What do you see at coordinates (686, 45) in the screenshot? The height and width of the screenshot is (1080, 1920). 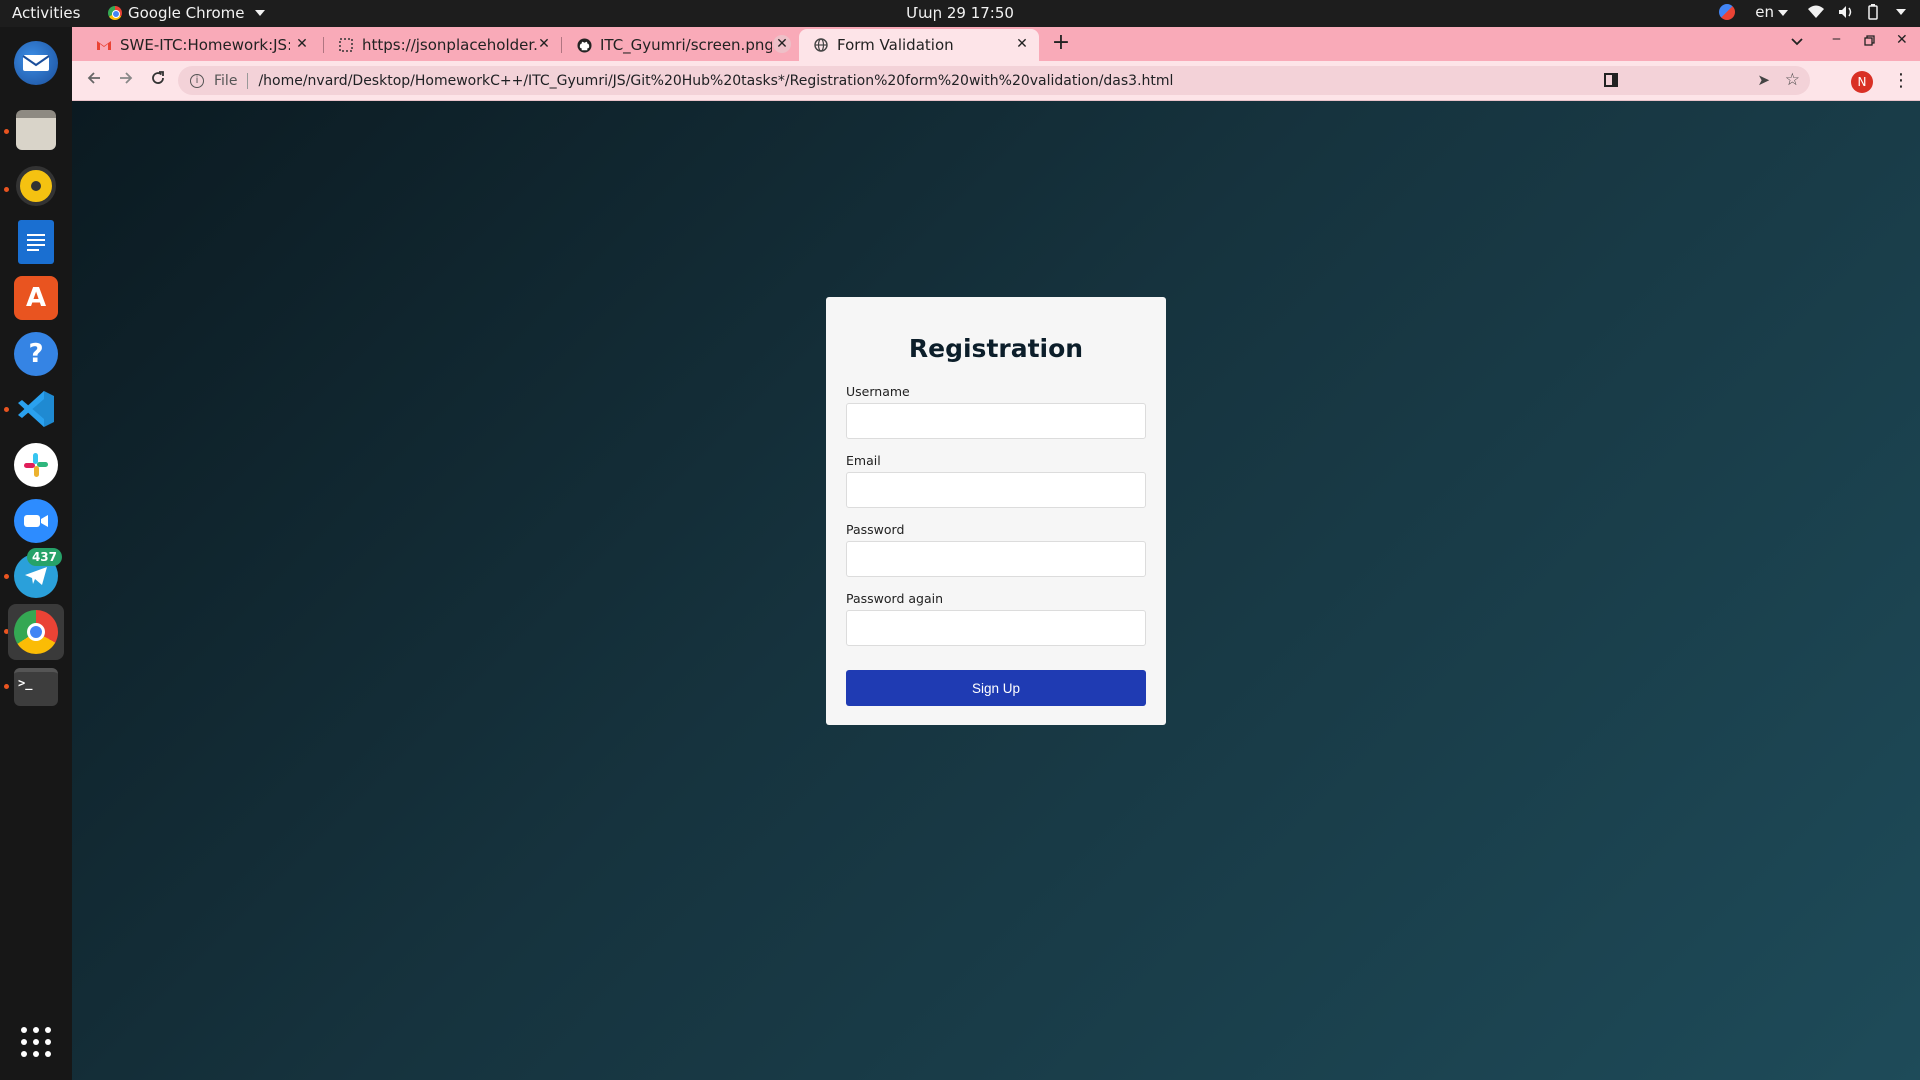 I see `tab-title: ITC_Gyumri/screen.png at` at bounding box center [686, 45].